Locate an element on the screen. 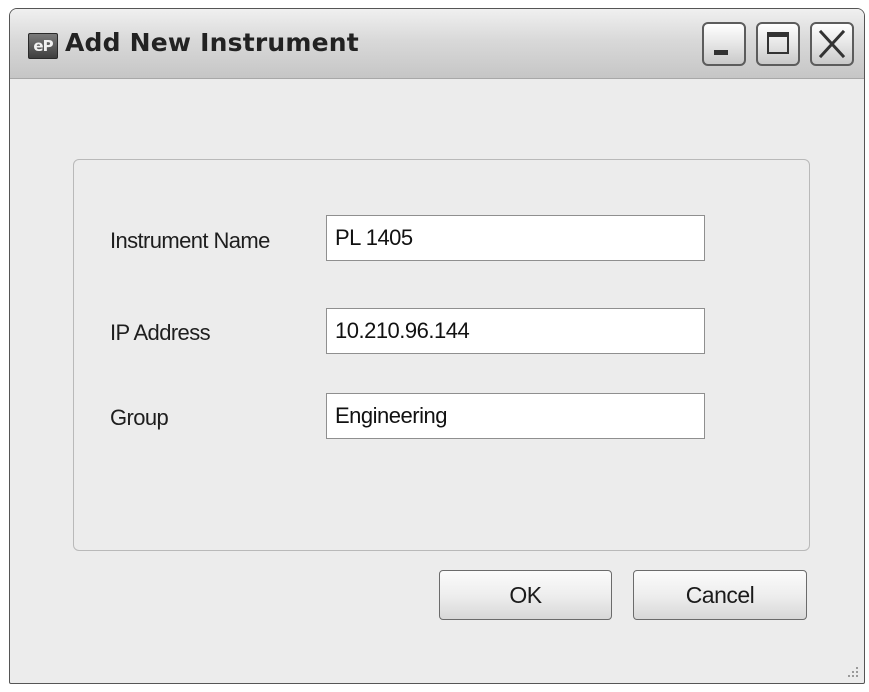  title-bar: eP Add New Instrument is located at coordinates (437, 44).